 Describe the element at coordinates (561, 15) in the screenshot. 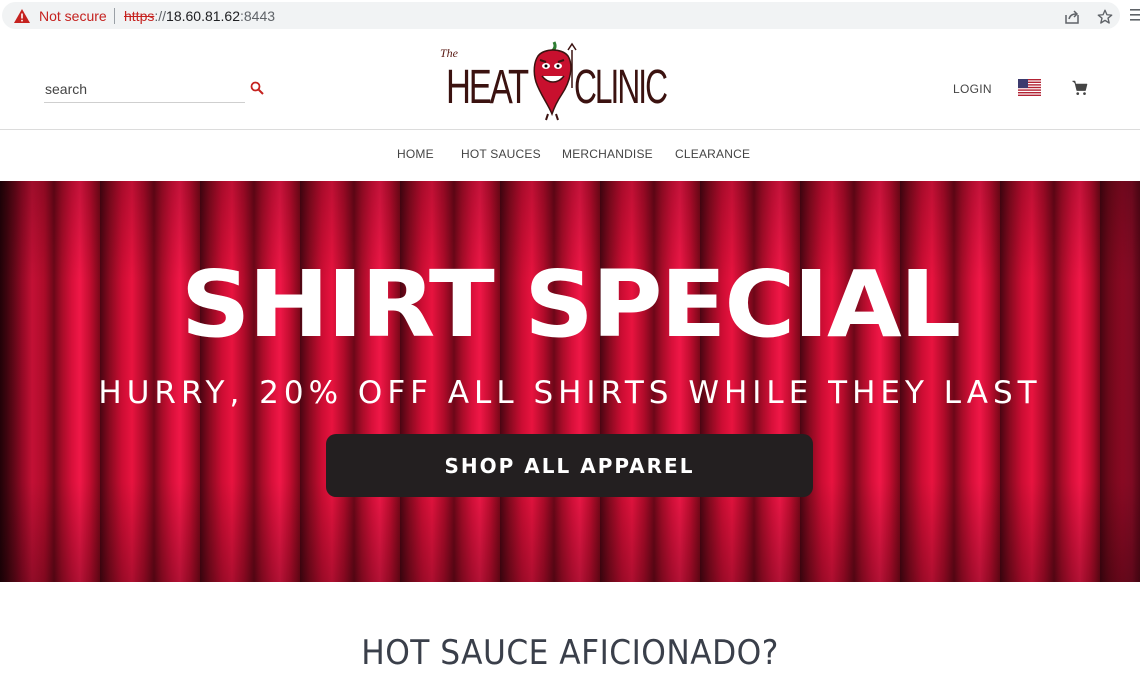

I see `address-bar: Not secure https://18.60.81.62:8443` at that location.